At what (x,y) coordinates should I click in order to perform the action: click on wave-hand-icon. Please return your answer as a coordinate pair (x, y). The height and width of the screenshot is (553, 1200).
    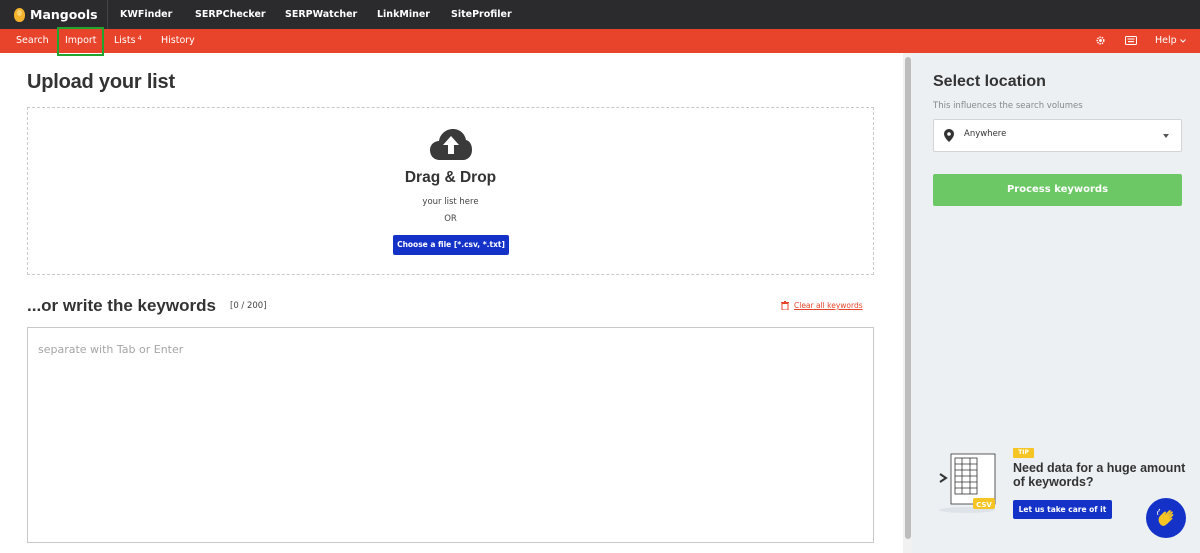
    Looking at the image, I should click on (1165, 517).